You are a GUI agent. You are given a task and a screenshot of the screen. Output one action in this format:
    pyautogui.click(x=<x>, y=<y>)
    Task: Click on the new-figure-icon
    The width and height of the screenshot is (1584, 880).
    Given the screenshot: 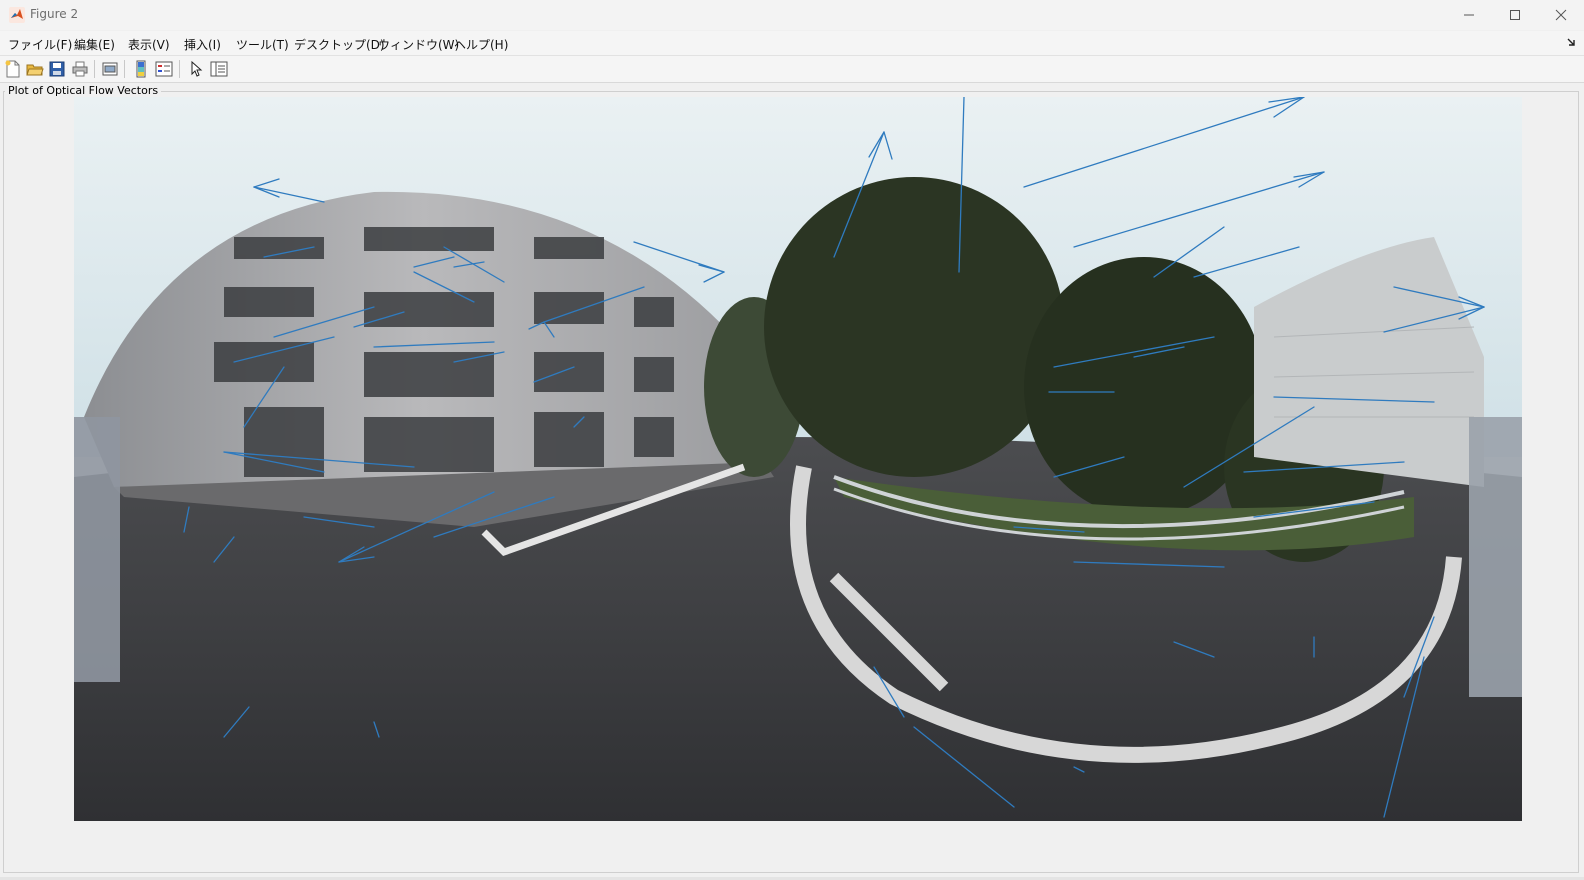 What is the action you would take?
    pyautogui.click(x=13, y=69)
    